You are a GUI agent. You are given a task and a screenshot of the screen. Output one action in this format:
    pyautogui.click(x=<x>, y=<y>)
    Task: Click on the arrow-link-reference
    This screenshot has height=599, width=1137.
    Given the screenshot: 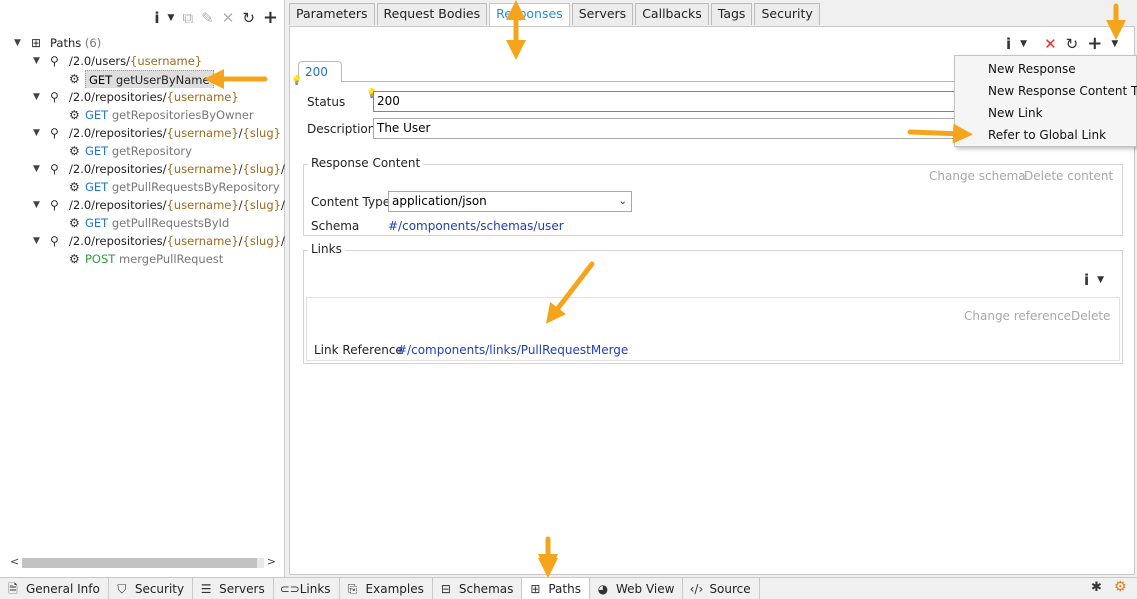 What is the action you would take?
    pyautogui.click(x=570, y=292)
    